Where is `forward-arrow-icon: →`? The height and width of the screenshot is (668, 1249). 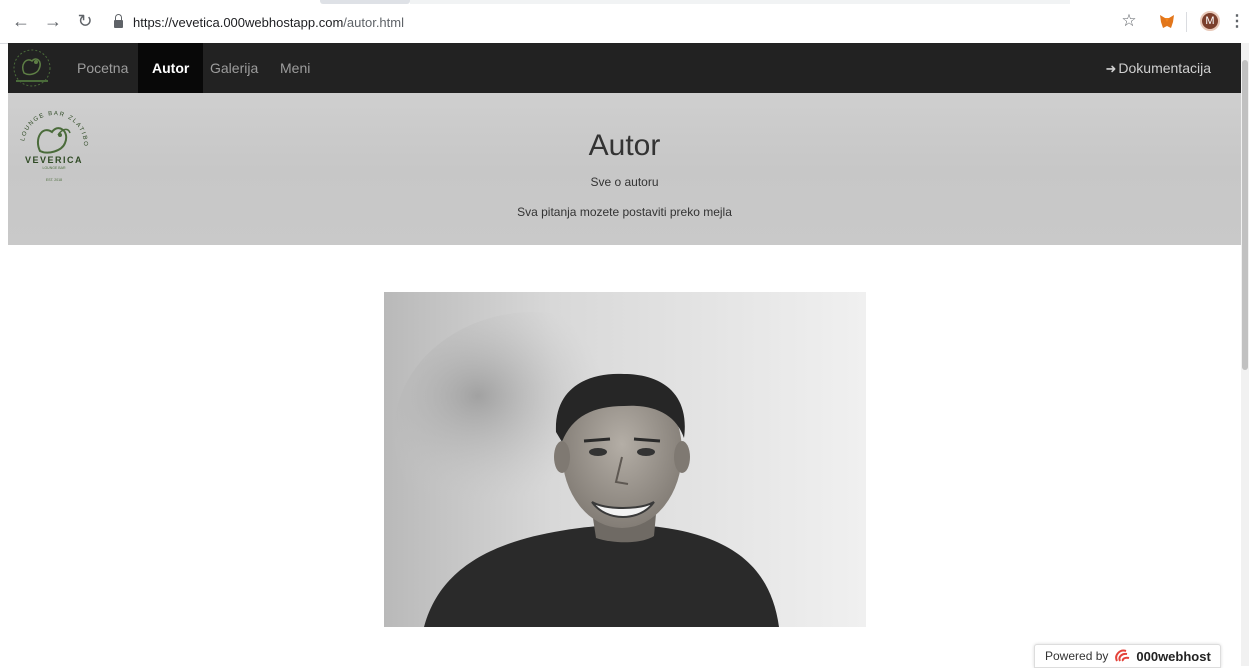 forward-arrow-icon: → is located at coordinates (53, 21).